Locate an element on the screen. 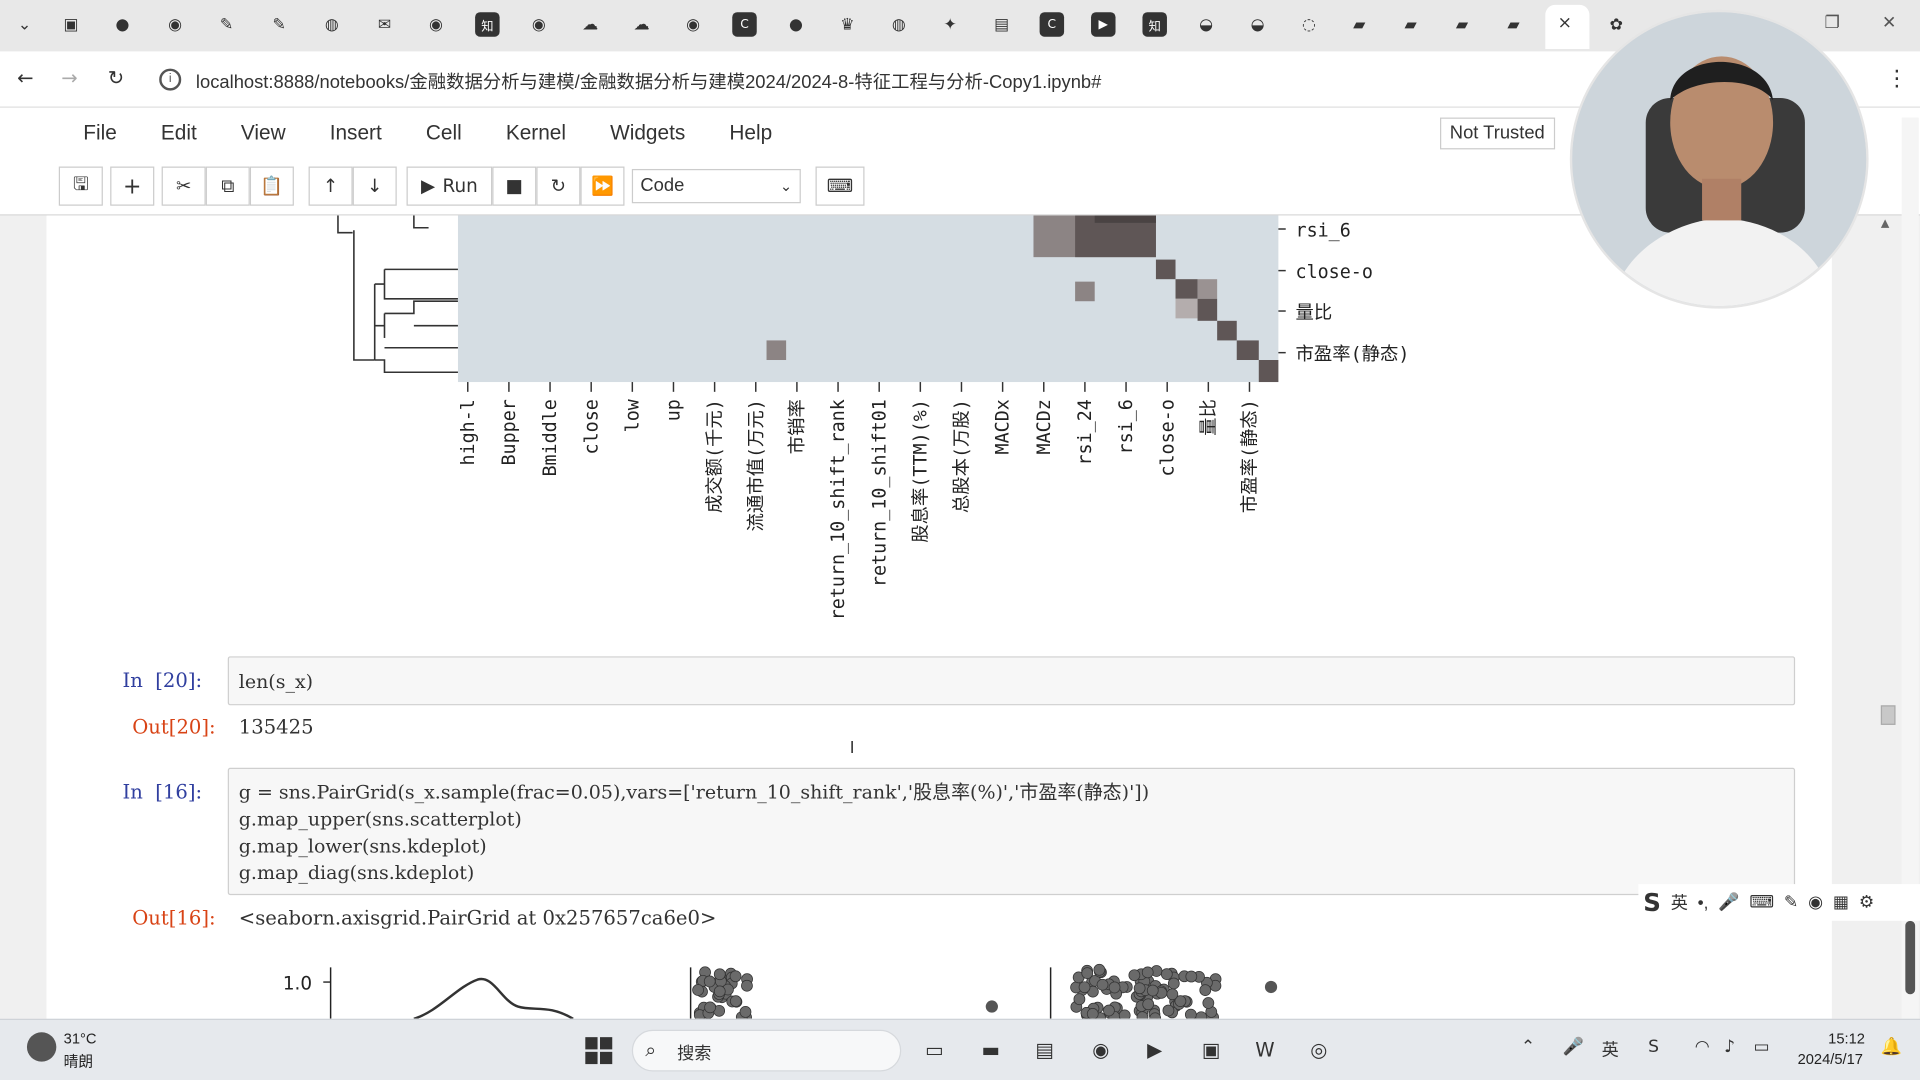 Image resolution: width=1920 pixels, height=1080 pixels. restart-icon: ↻ is located at coordinates (558, 186).